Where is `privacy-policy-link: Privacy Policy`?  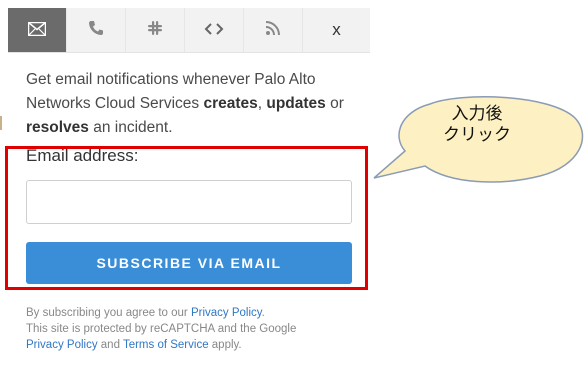
privacy-policy-link: Privacy Policy is located at coordinates (226, 313).